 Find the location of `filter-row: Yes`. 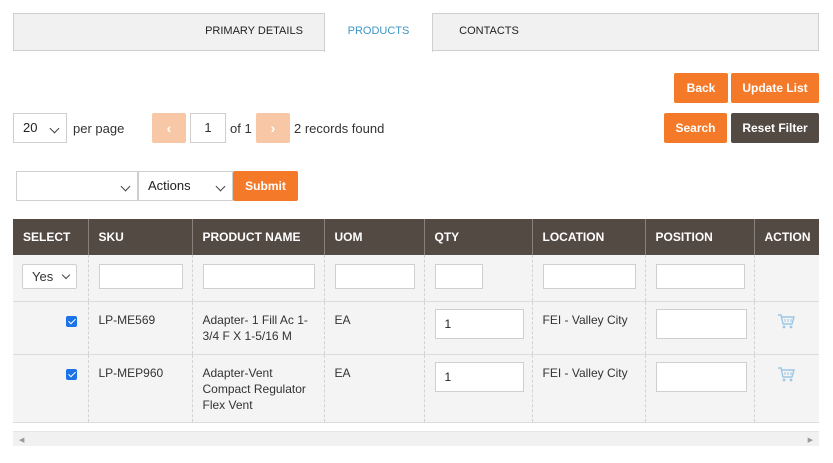

filter-row: Yes is located at coordinates (416, 278).